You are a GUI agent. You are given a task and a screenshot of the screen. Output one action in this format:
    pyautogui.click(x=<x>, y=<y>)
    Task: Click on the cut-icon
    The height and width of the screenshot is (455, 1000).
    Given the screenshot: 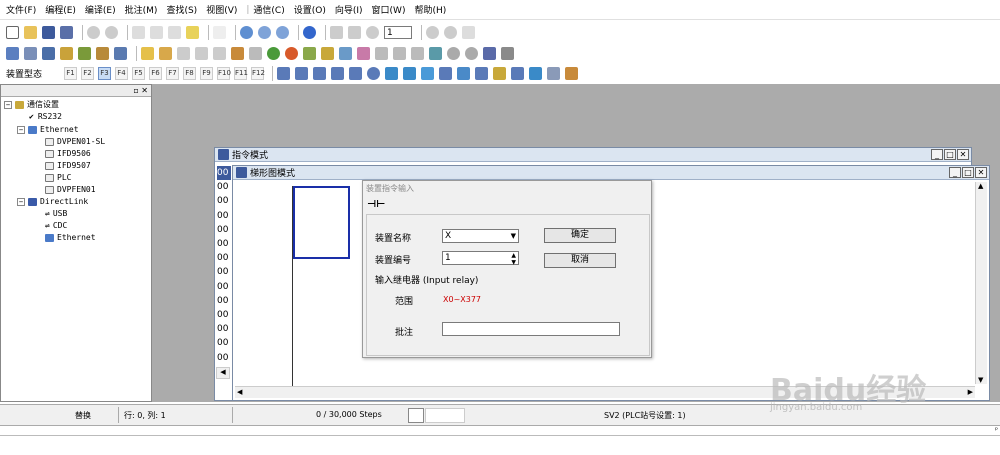 What is the action you would take?
    pyautogui.click(x=138, y=32)
    